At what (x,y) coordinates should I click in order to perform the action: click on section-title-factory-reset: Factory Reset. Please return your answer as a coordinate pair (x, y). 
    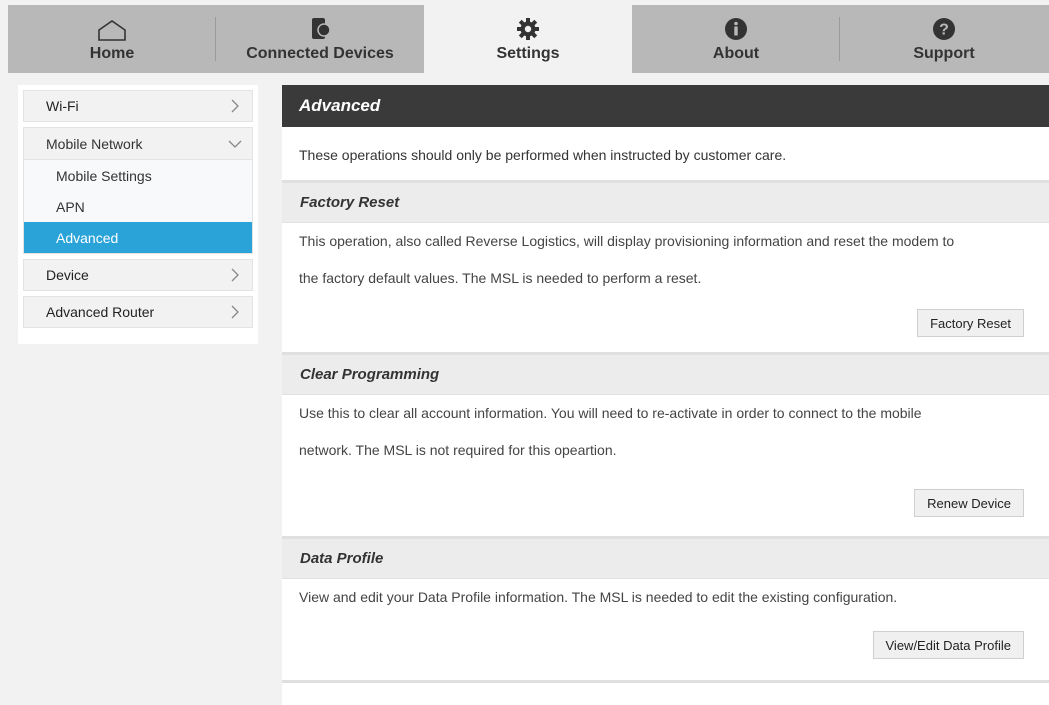
    Looking at the image, I should click on (665, 203).